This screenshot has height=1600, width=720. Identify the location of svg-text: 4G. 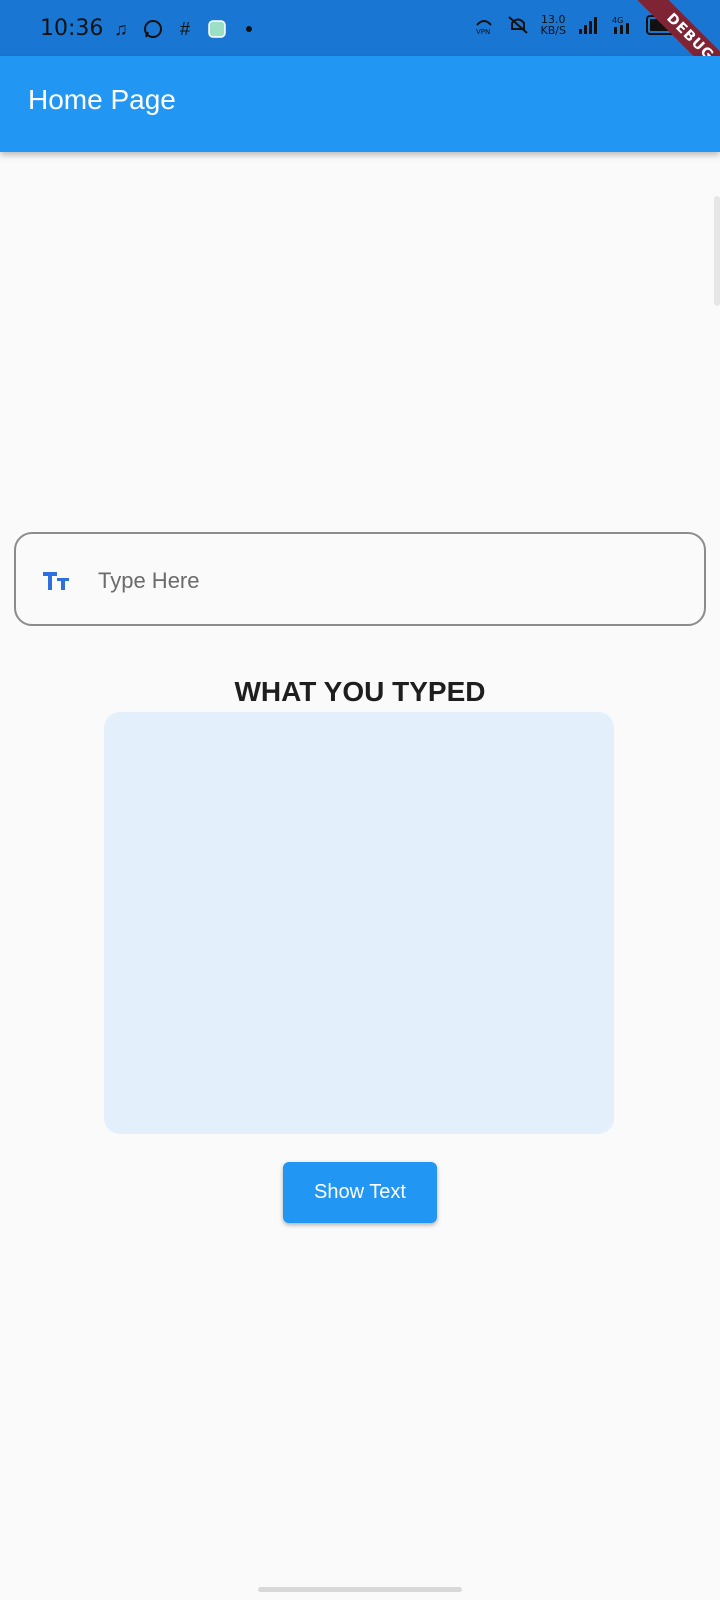
(617, 20).